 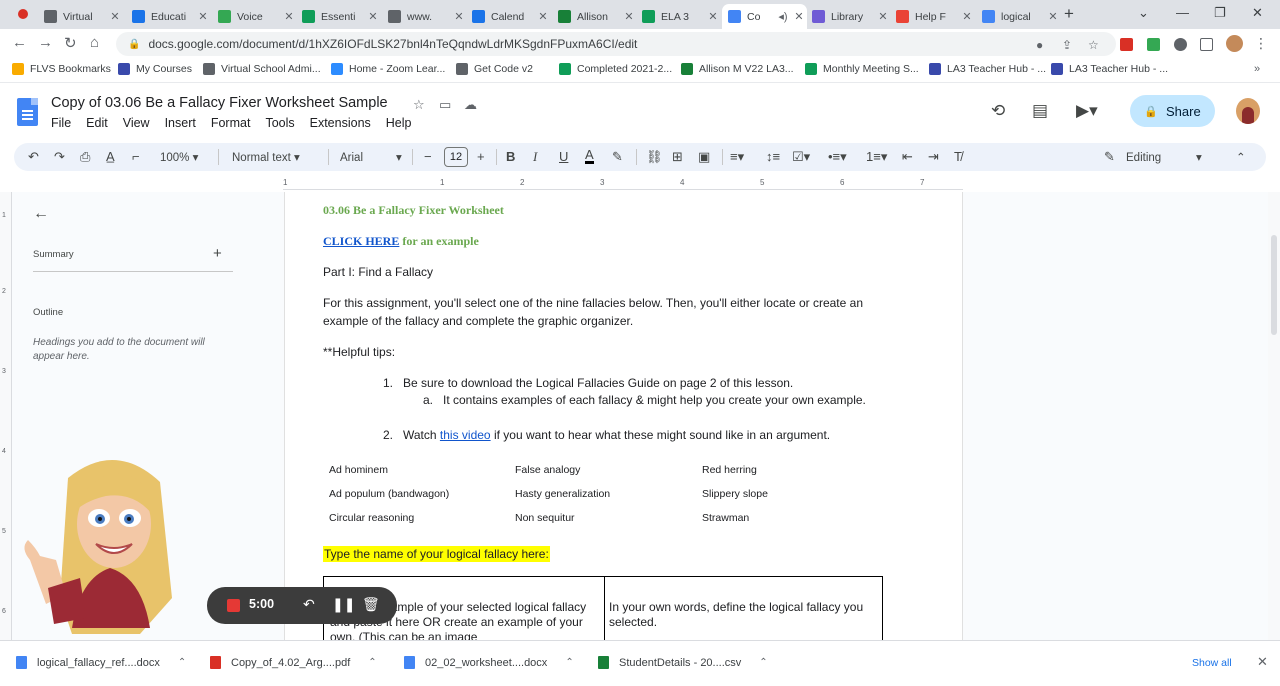 I want to click on show-all-downloads-link: Show all, so click(x=1212, y=663).